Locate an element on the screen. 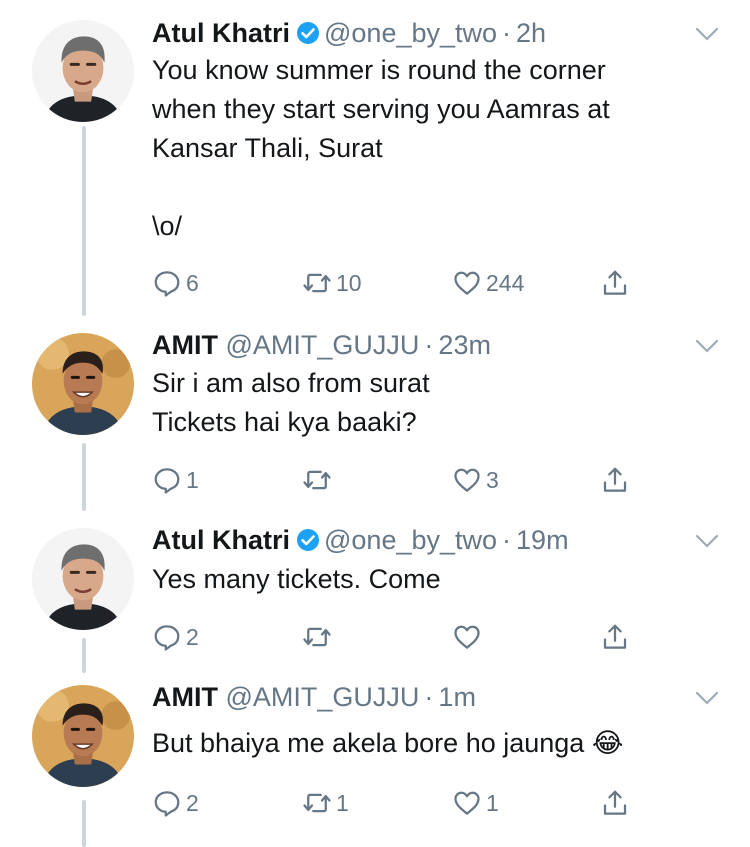 The height and width of the screenshot is (847, 750). tweet-text-body: But bhaiya me akela bore ho jaunga is located at coordinates (368, 743).